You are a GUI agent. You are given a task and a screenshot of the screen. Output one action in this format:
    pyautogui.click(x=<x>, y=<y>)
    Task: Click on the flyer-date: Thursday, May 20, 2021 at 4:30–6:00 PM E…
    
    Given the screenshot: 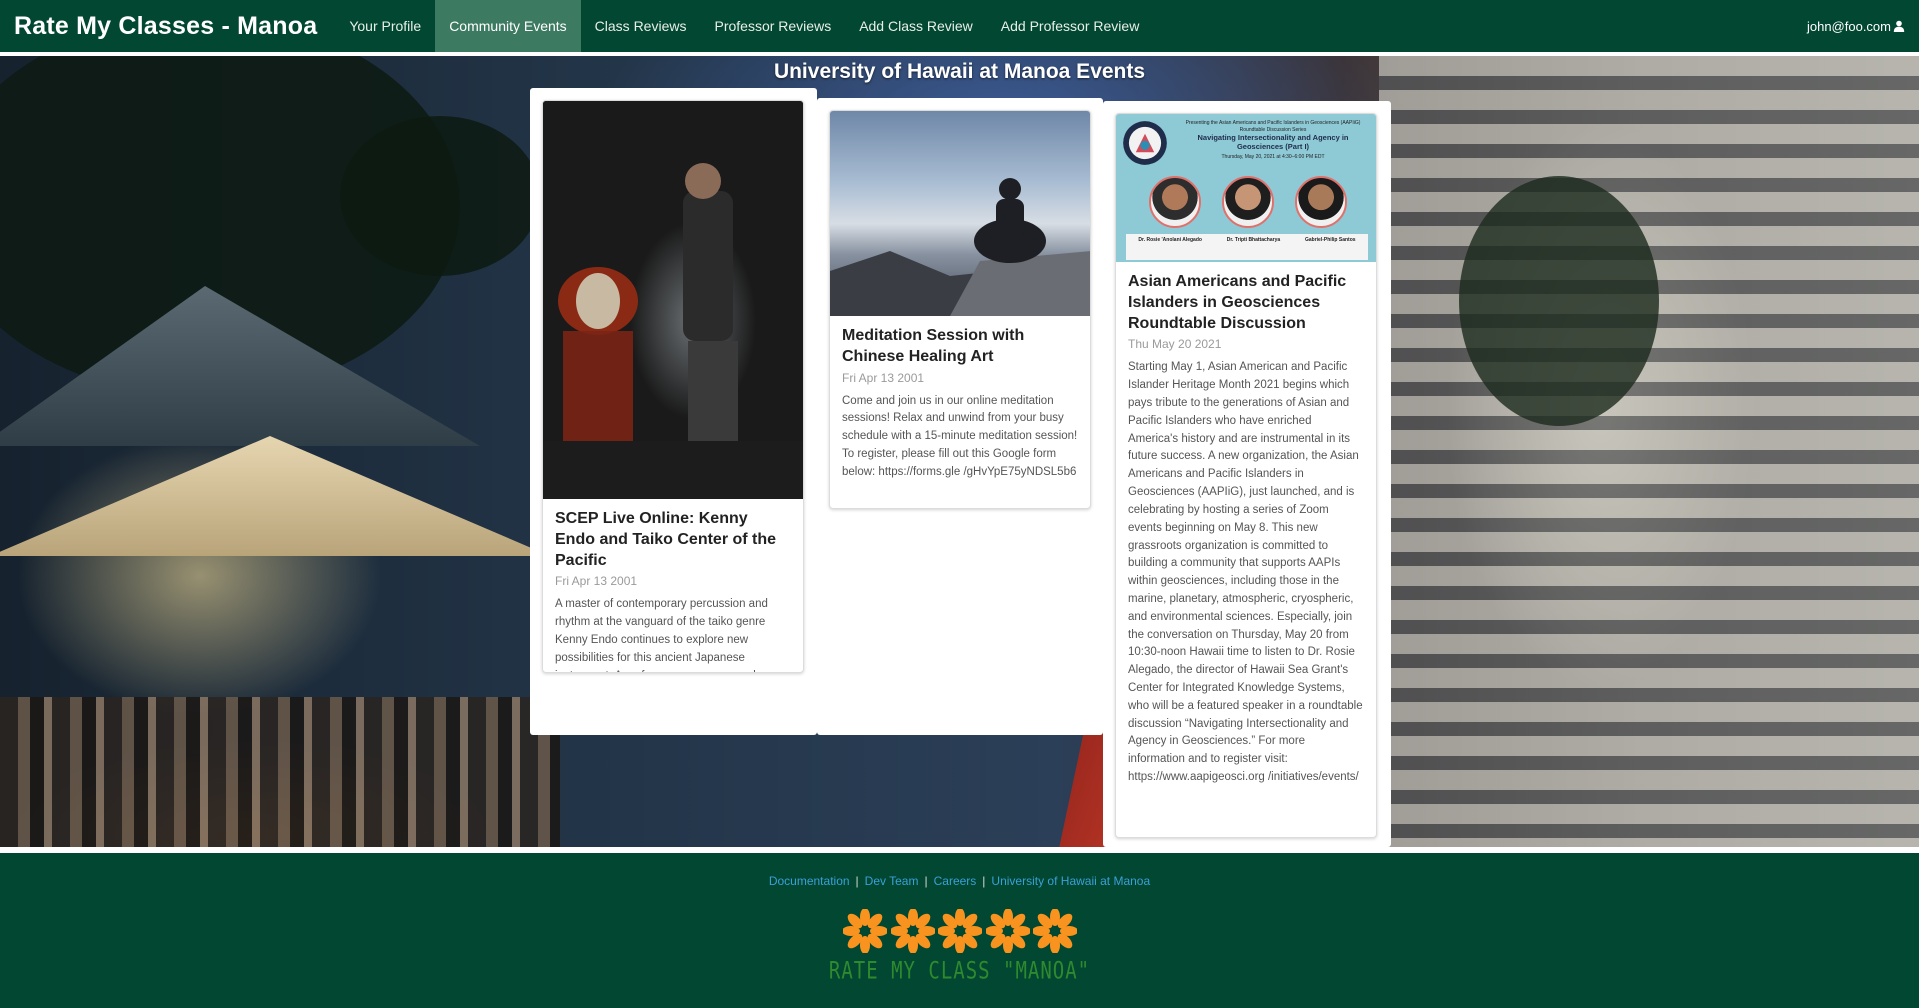 What is the action you would take?
    pyautogui.click(x=1273, y=157)
    